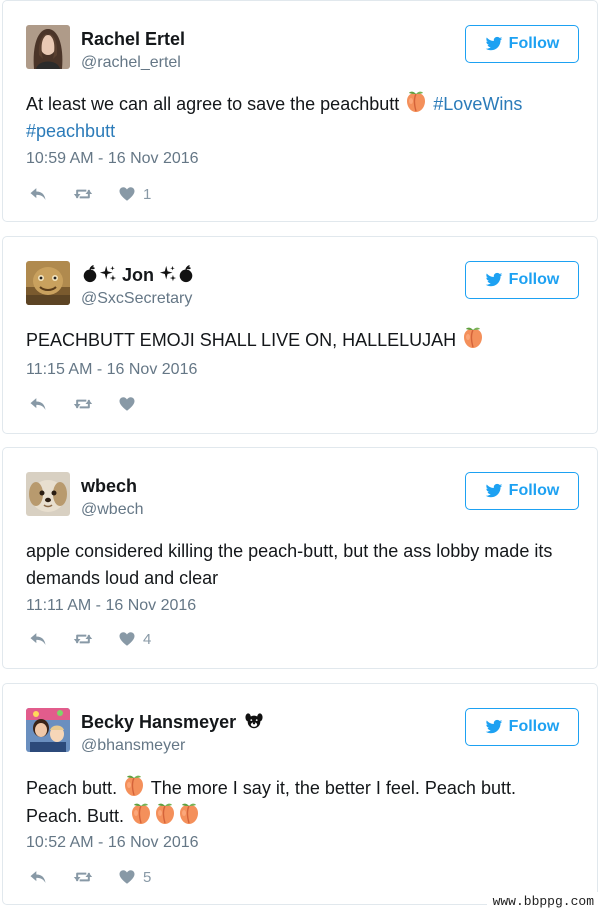  I want to click on timestamp: 10:52 AM - 16 Nov 2016, so click(112, 843).